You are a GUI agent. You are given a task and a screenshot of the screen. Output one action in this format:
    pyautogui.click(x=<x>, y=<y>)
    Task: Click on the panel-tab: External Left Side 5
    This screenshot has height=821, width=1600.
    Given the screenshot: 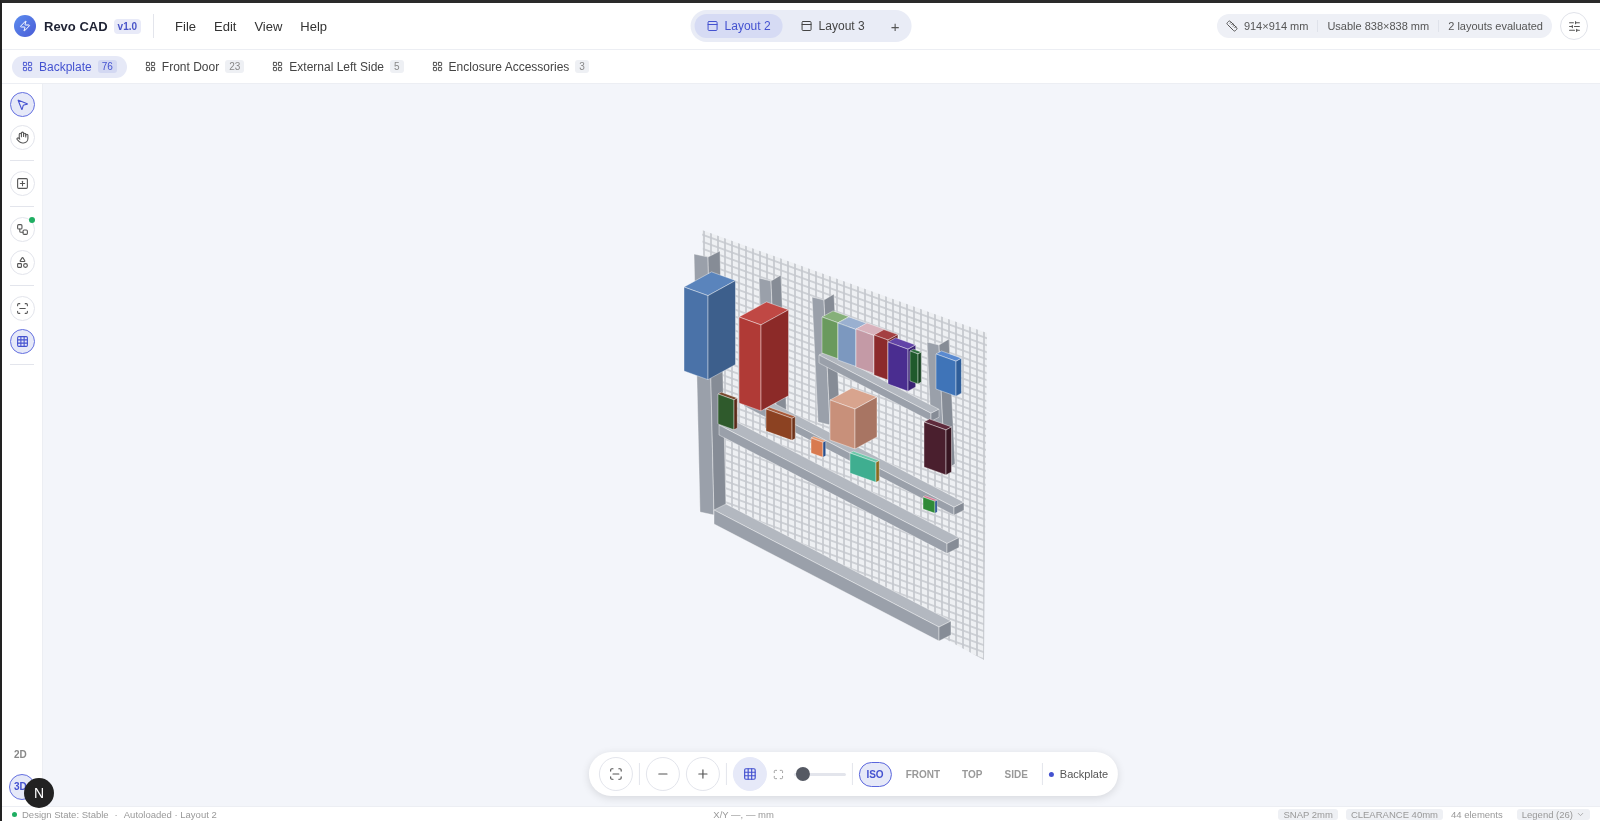 What is the action you would take?
    pyautogui.click(x=338, y=66)
    